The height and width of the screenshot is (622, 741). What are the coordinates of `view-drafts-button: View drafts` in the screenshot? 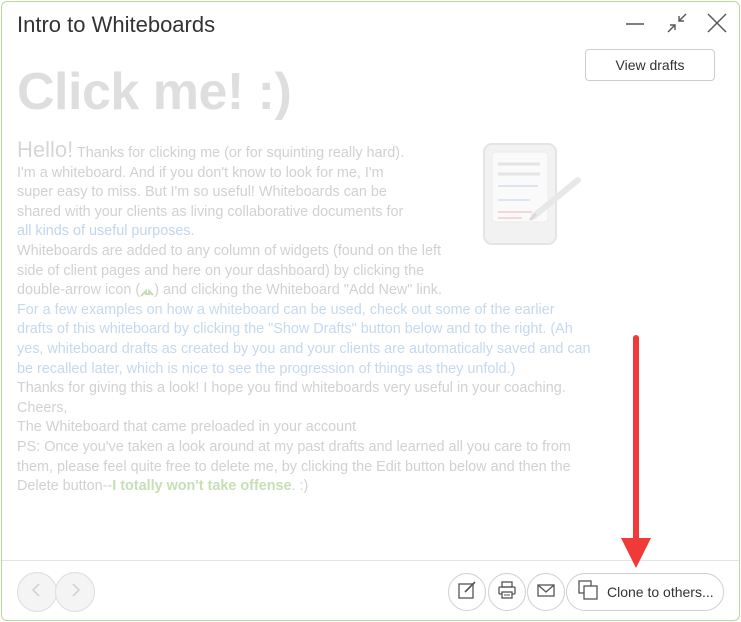 It's located at (650, 65).